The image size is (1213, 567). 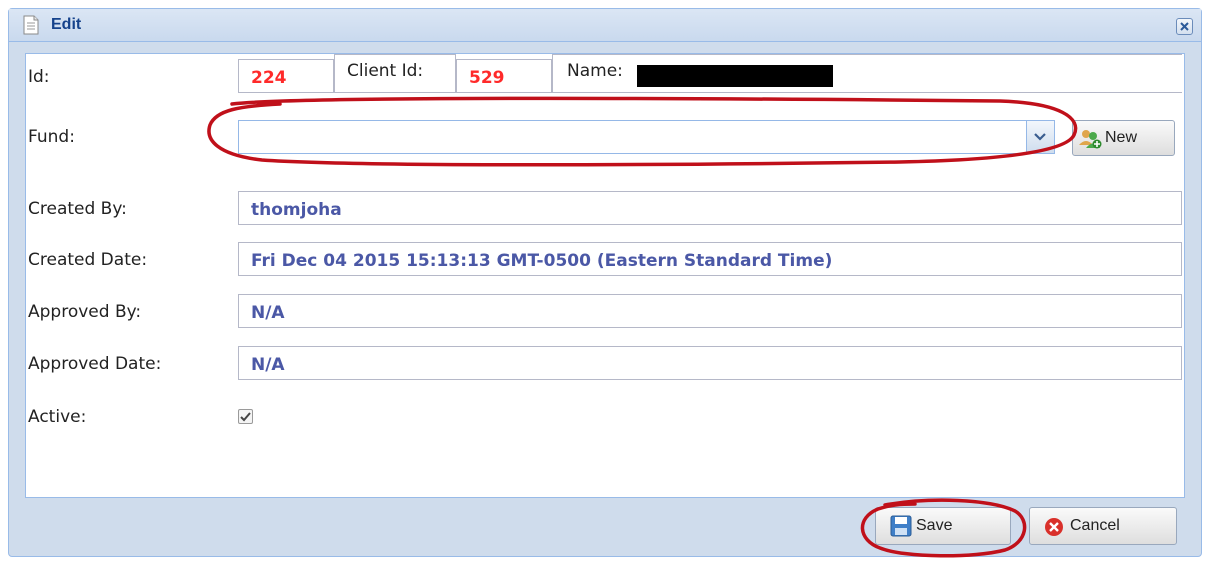 What do you see at coordinates (385, 71) in the screenshot?
I see `client-id-label: Client Id:` at bounding box center [385, 71].